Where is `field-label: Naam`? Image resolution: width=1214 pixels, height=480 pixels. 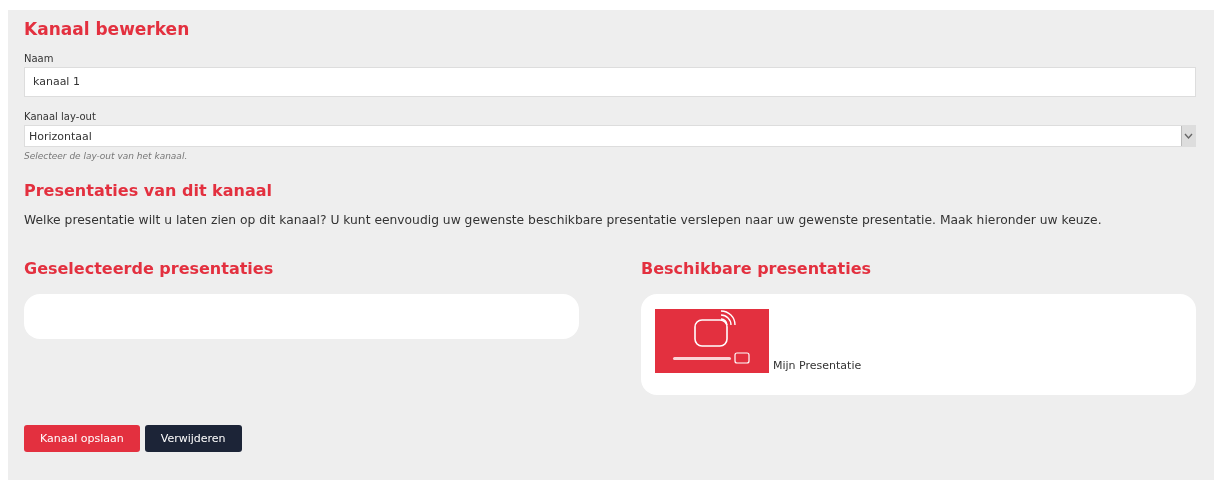 field-label: Naam is located at coordinates (39, 58).